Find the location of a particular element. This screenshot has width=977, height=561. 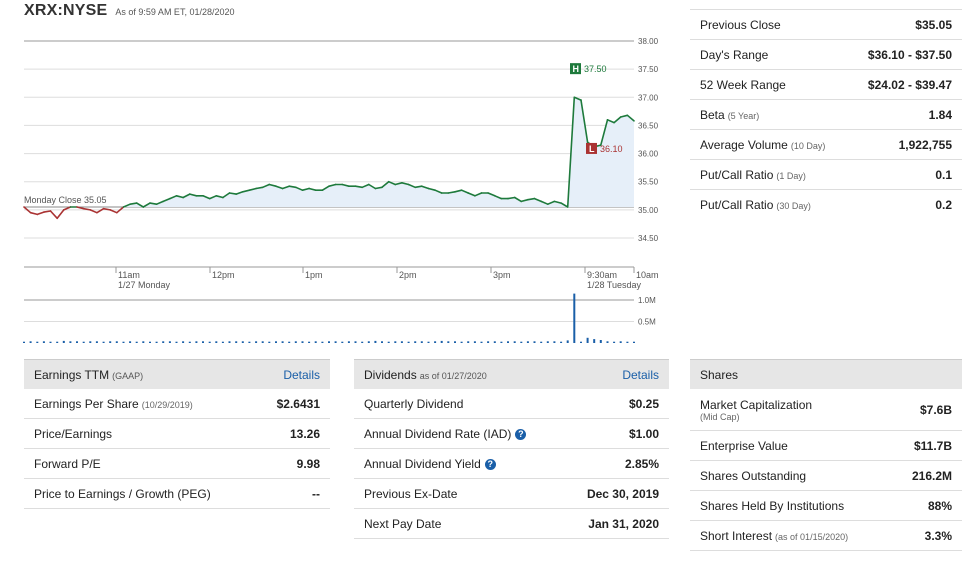

stat-row: Previous Close $35.05 is located at coordinates (826, 24).